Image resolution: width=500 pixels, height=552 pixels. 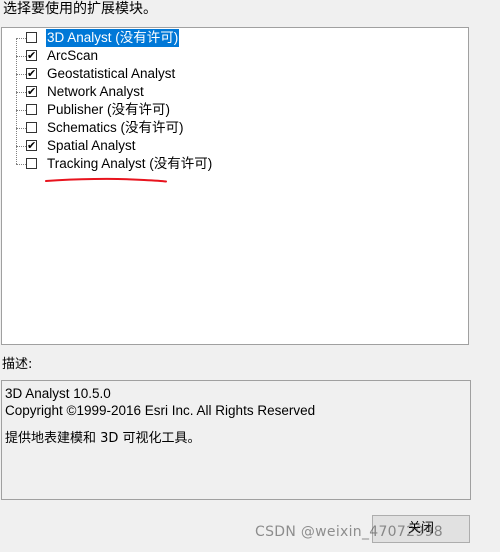 What do you see at coordinates (152, 92) in the screenshot?
I see `extension-item-network-analyst: ✔ Network Analyst` at bounding box center [152, 92].